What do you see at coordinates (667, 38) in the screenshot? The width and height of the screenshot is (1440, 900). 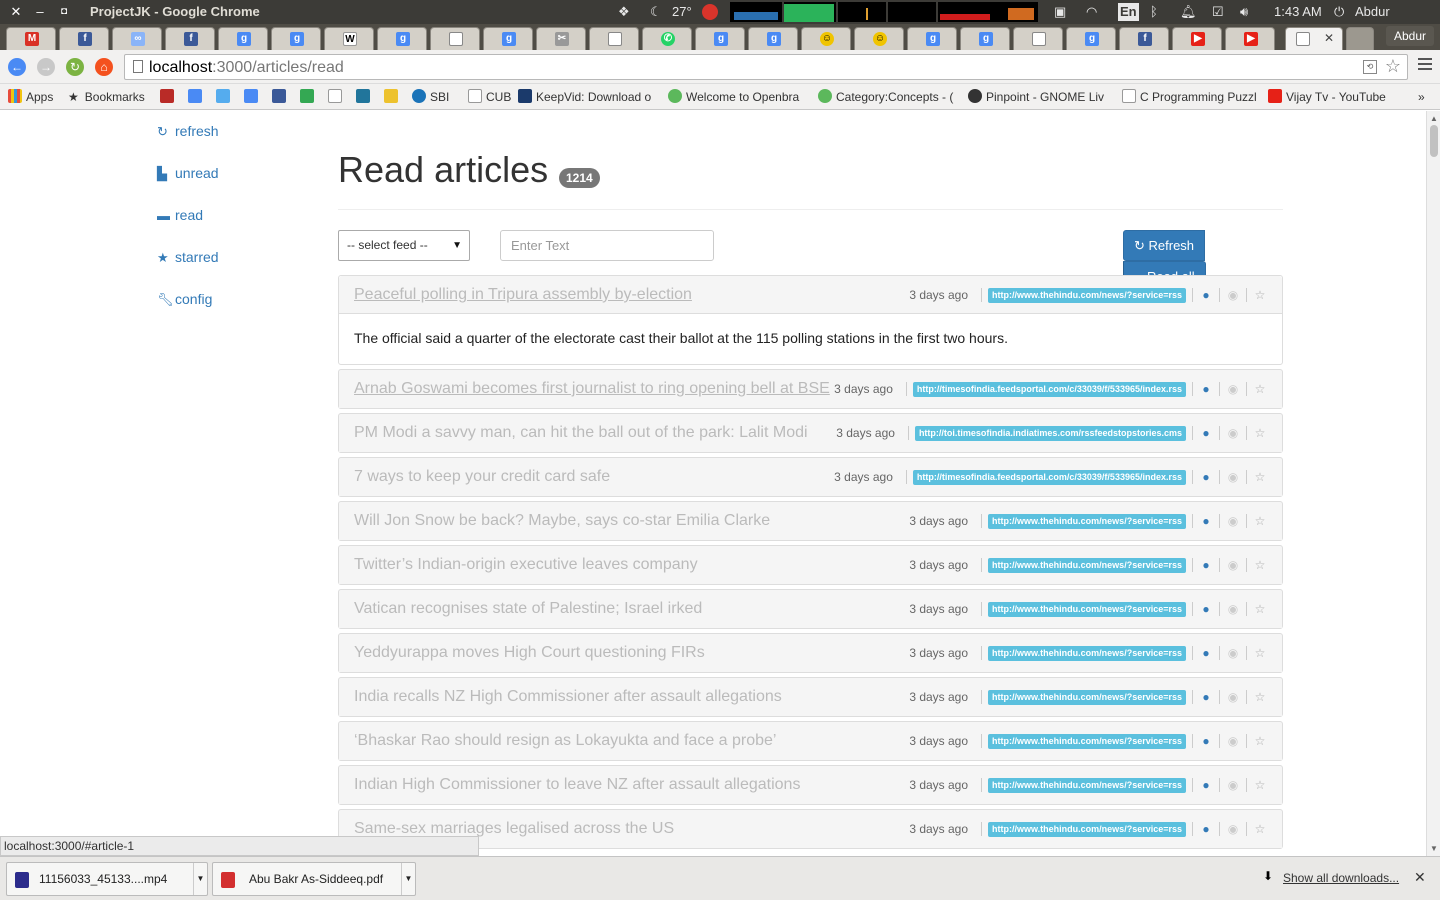 I see `tab-whatsapp: ✆` at bounding box center [667, 38].